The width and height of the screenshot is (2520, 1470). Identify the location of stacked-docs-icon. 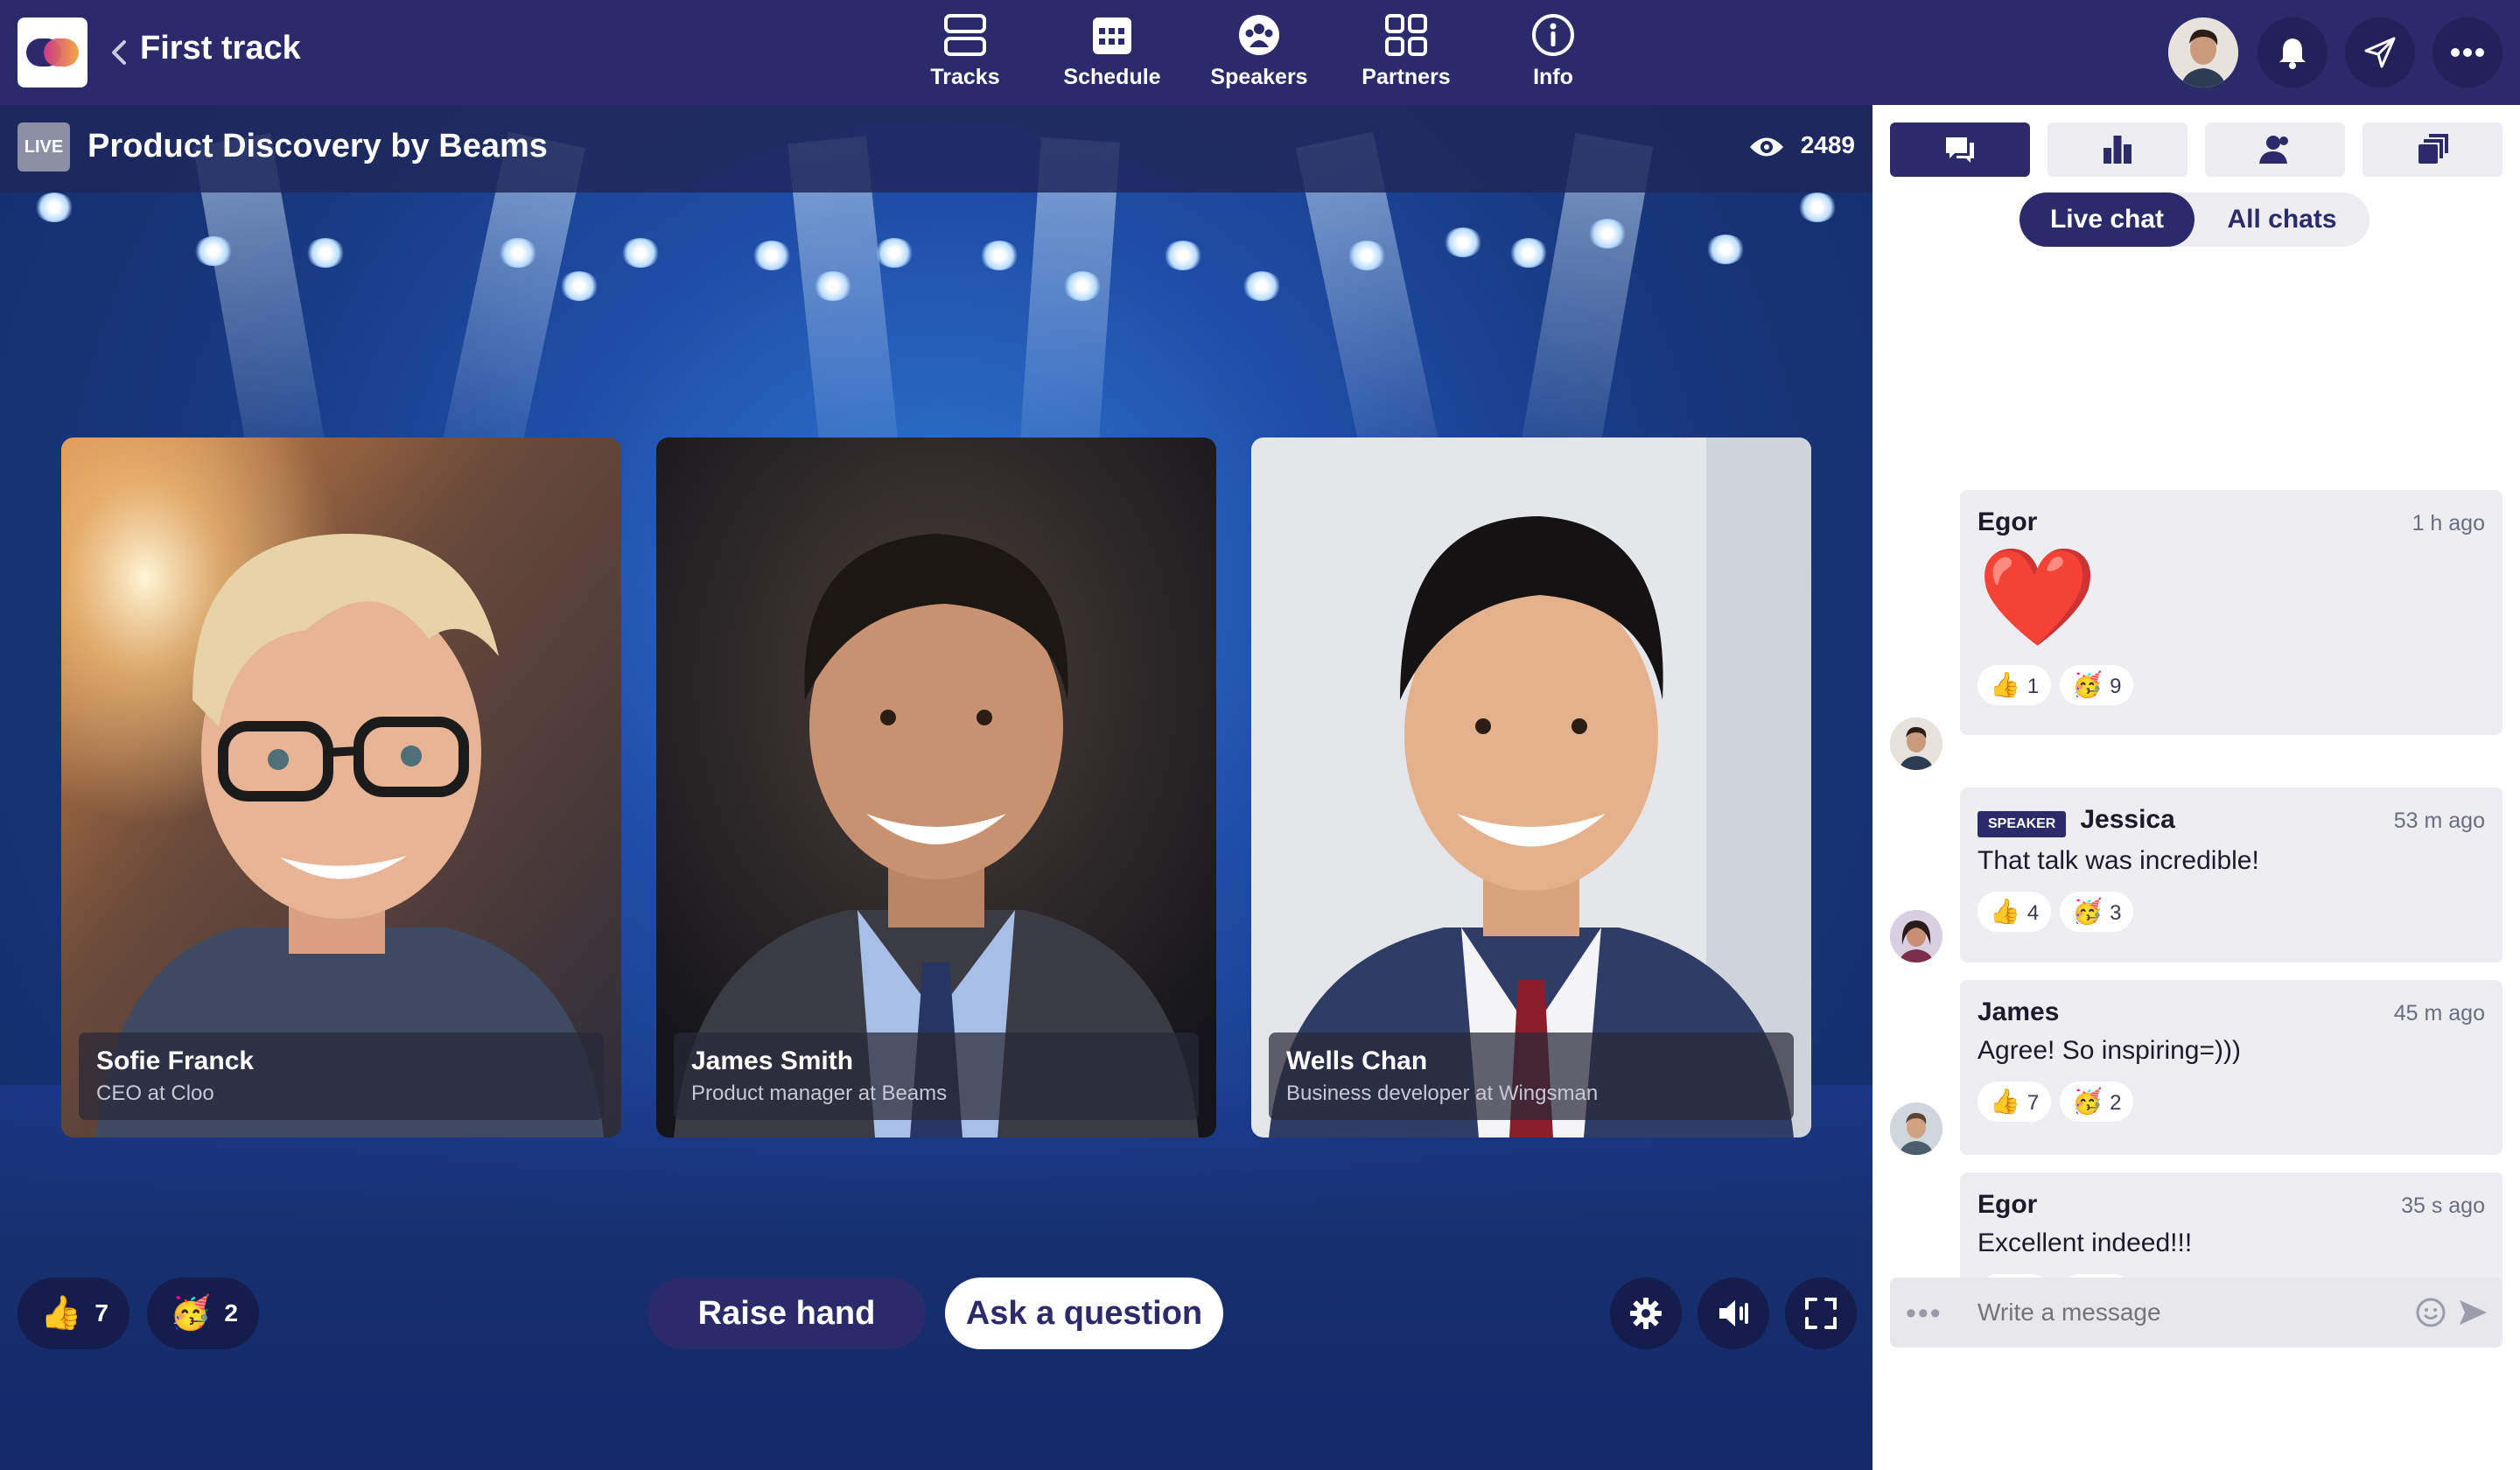
(2433, 149).